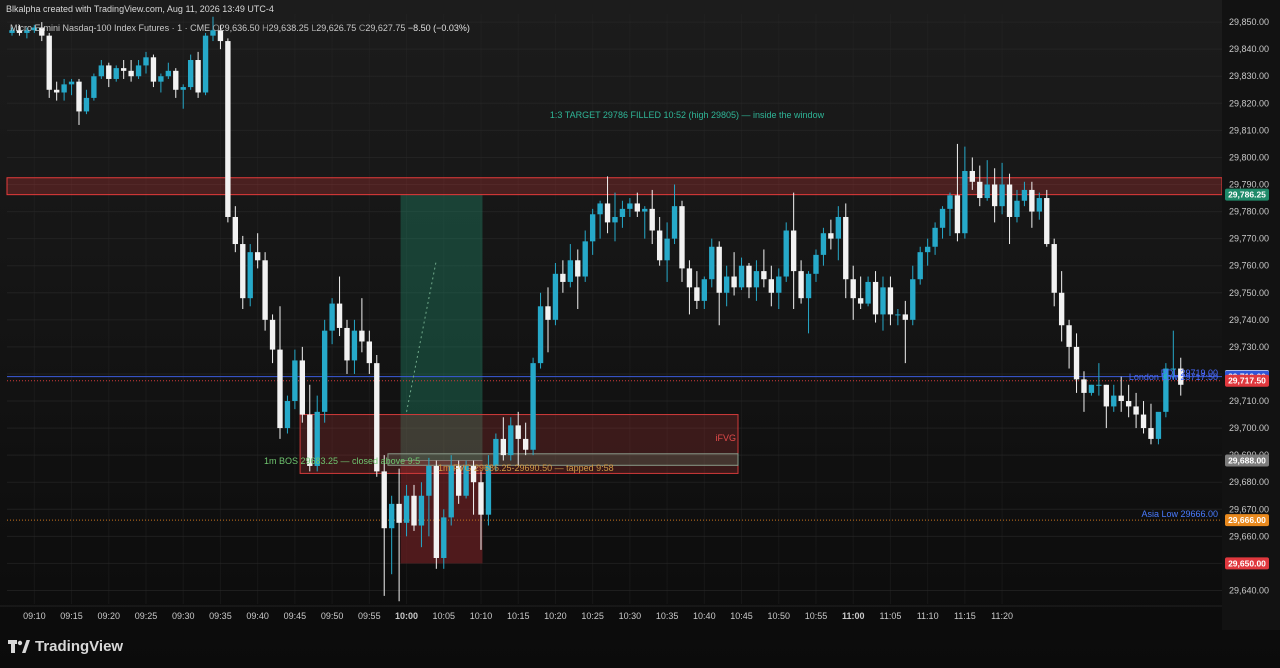 This screenshot has height=668, width=1280. I want to click on time-tick-label: 10:50, so click(778, 616).